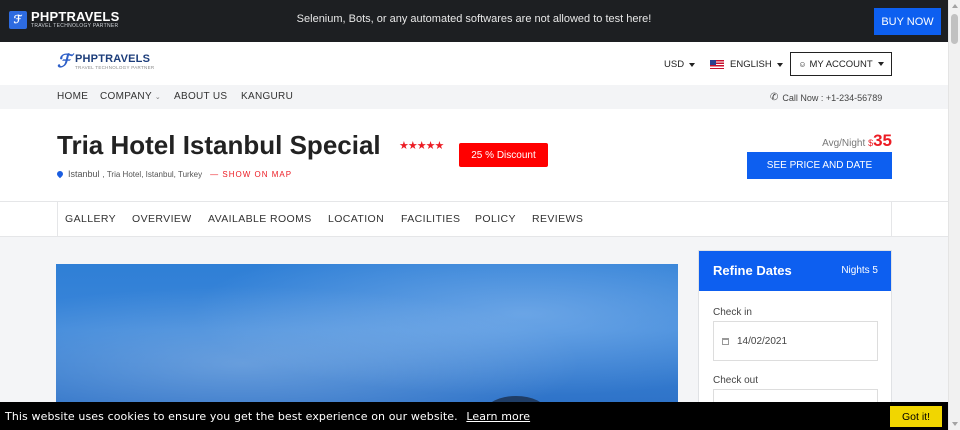  I want to click on hotel-city: Istanbul, so click(84, 174).